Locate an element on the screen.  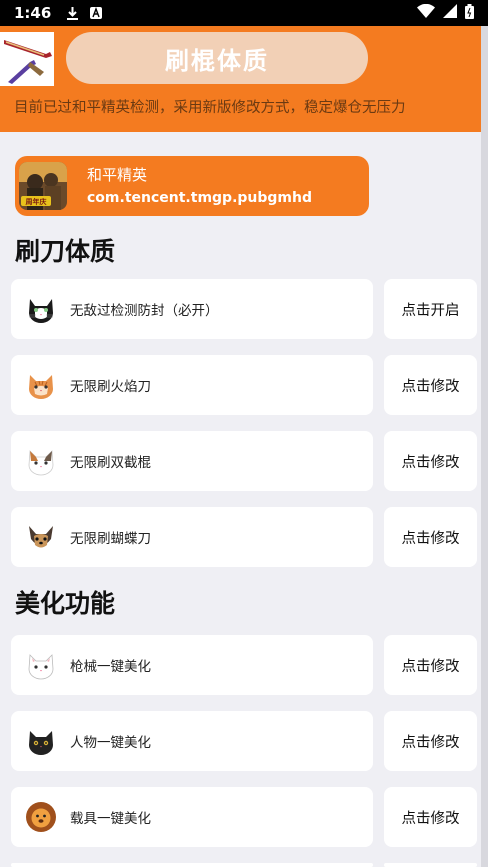
yorkie-dog-icon is located at coordinates (41, 537).